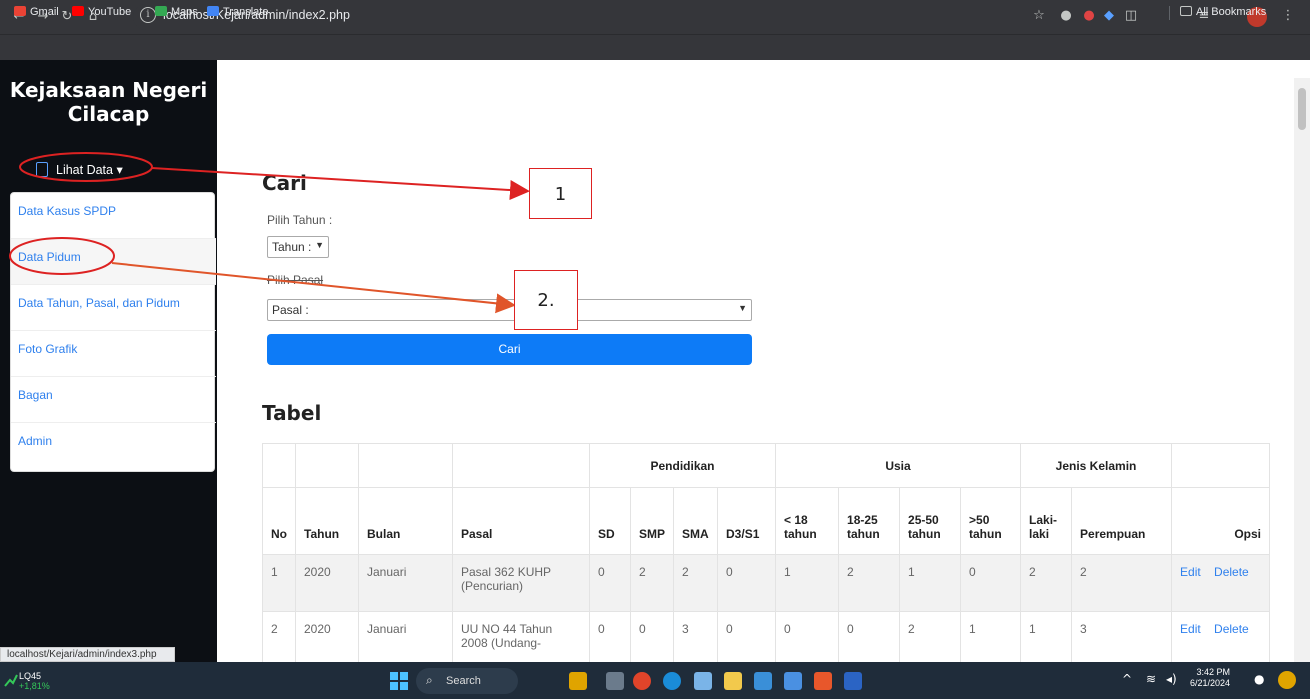 The height and width of the screenshot is (699, 1310). What do you see at coordinates (696, 640) in the screenshot?
I see `cell-sma: 3` at bounding box center [696, 640].